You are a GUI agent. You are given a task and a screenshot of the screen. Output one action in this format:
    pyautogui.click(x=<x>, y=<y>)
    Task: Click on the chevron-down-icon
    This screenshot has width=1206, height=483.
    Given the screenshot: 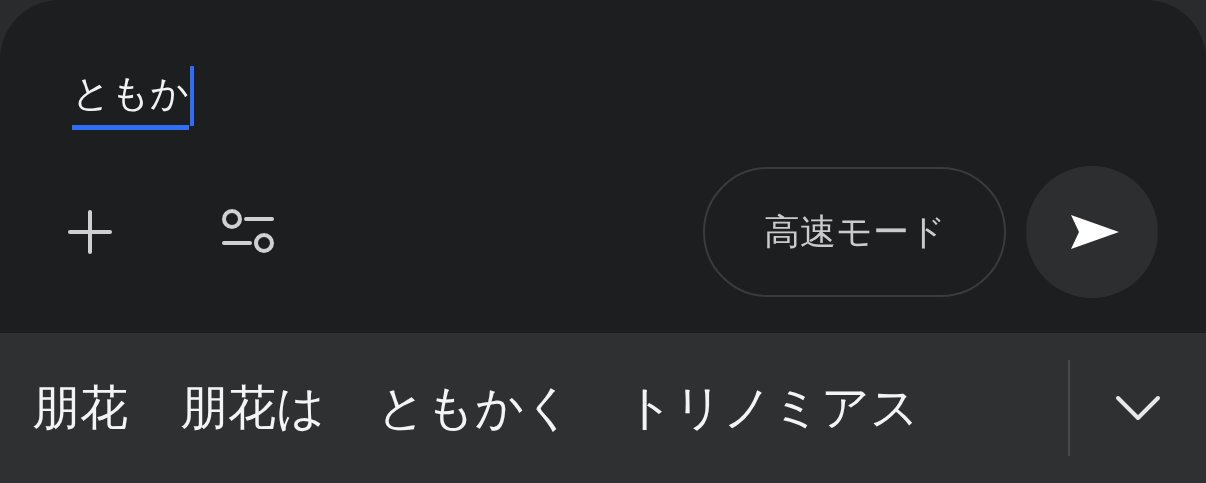 What is the action you would take?
    pyautogui.click(x=1138, y=408)
    